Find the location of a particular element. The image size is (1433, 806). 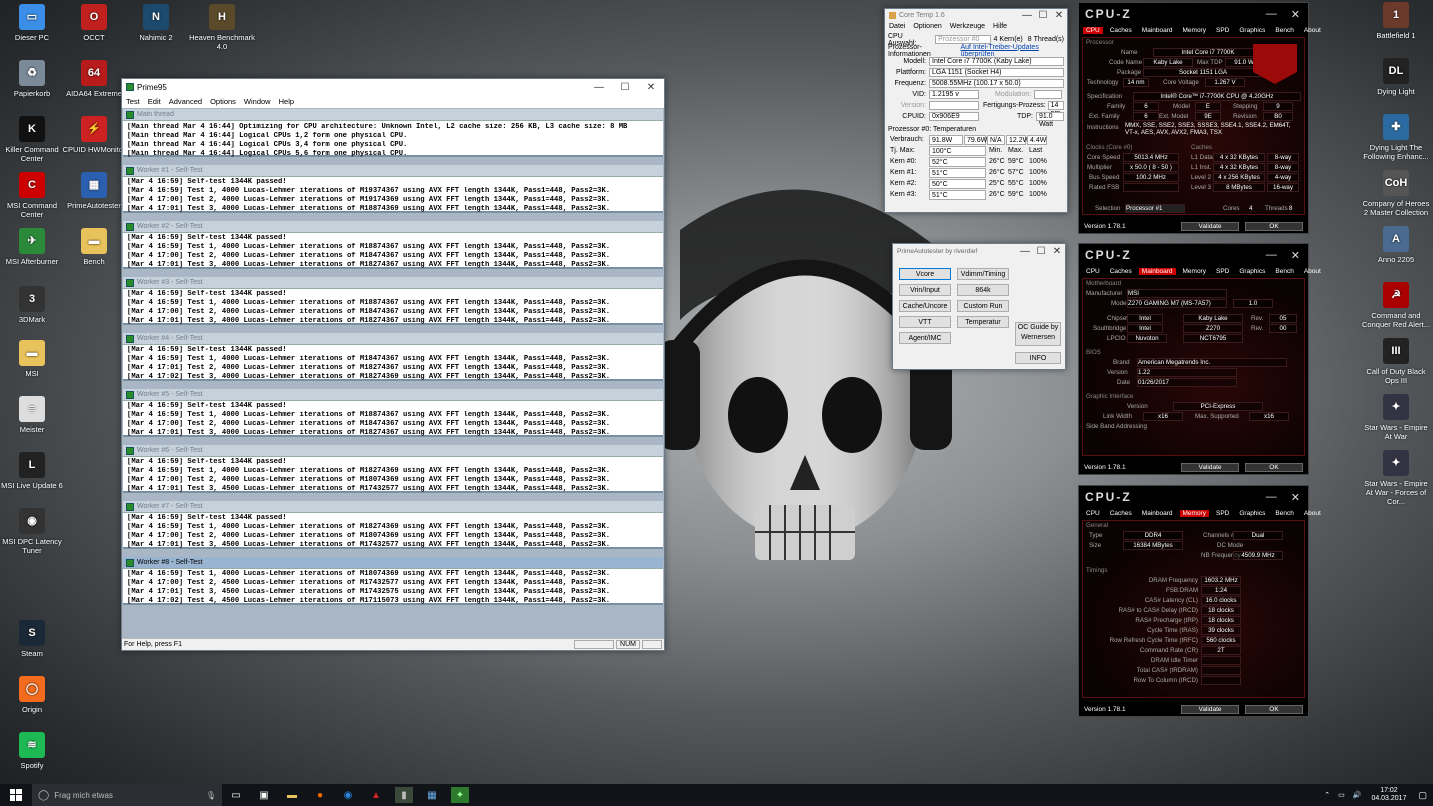

clock: 17:02 04.03.2017 is located at coordinates (1388, 795).